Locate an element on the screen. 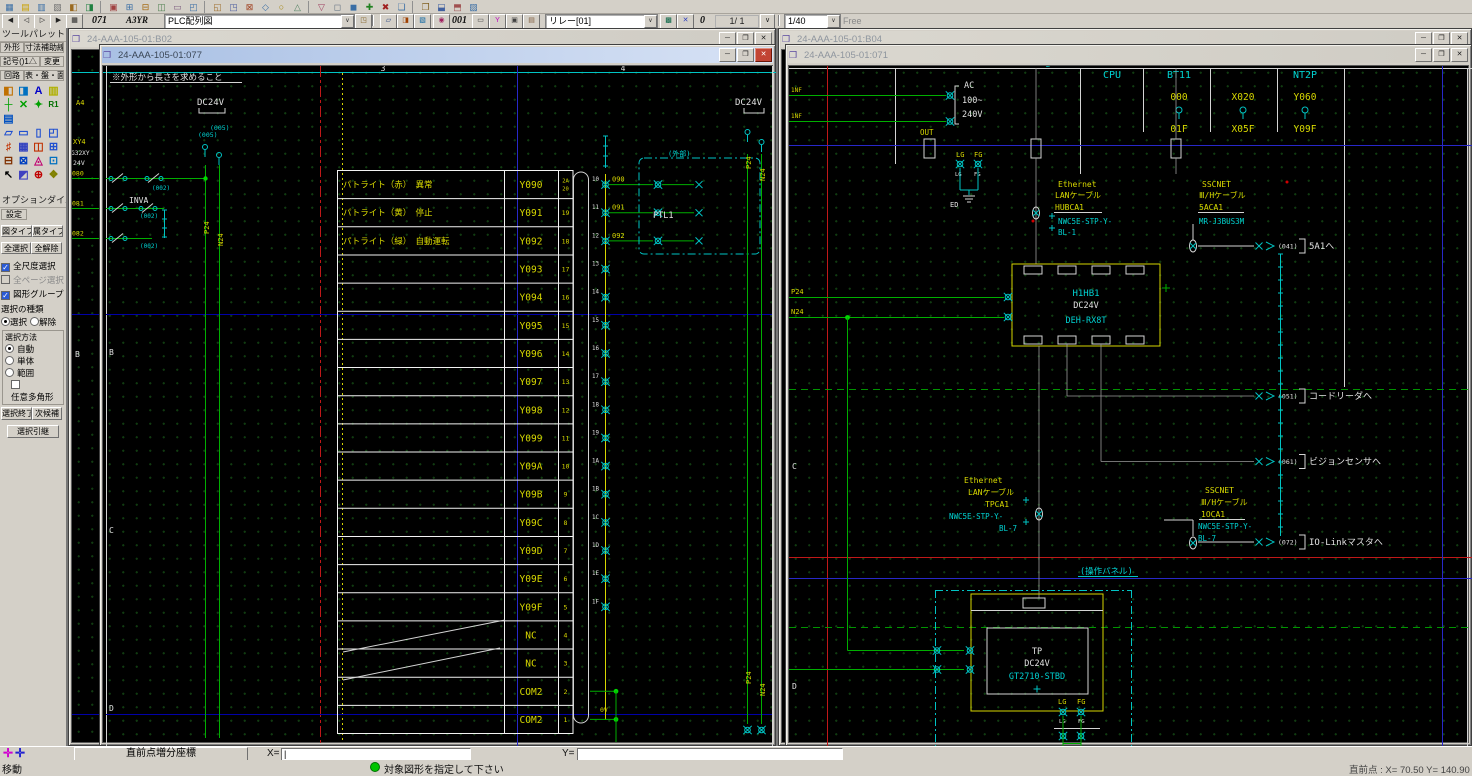 This screenshot has height=776, width=1472. palette-tool-icon: ⊡ is located at coordinates (53, 161).